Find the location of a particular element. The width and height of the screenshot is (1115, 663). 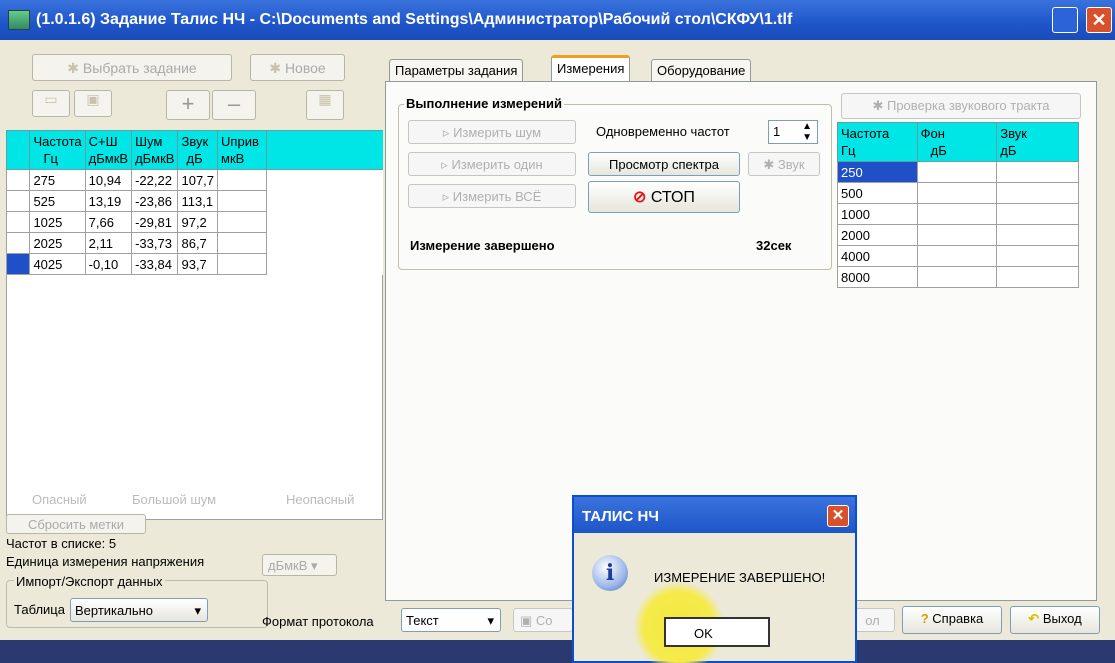

protocol-format-value: Текст is located at coordinates (422, 620).